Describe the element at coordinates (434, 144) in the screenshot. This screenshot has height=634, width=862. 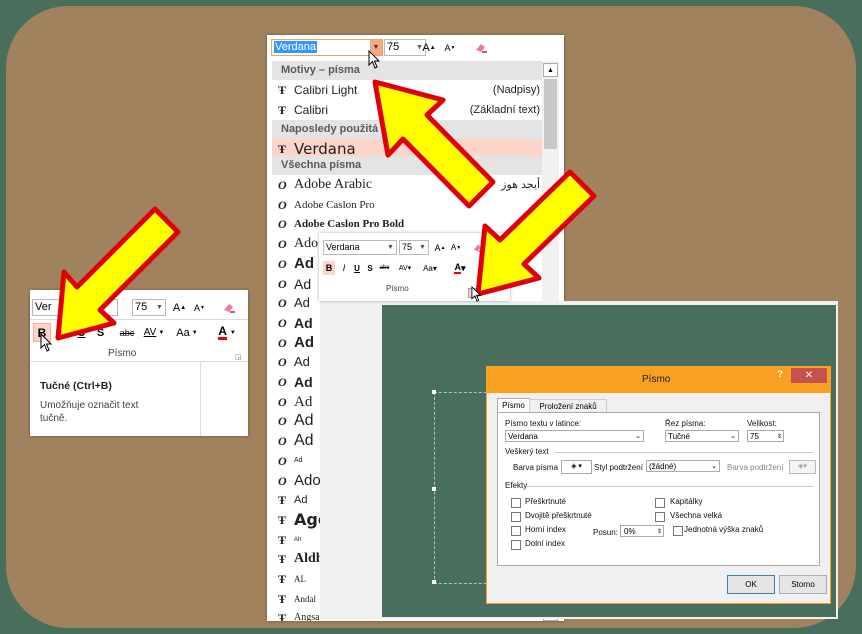
I see `arrow-to-font-dropdown` at that location.